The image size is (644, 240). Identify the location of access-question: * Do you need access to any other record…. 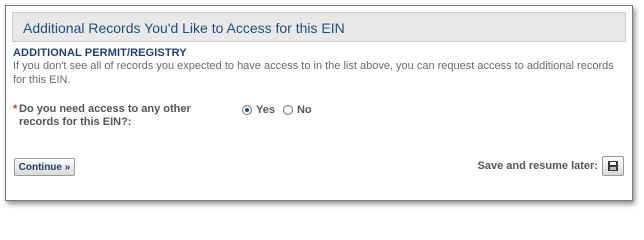
(319, 118).